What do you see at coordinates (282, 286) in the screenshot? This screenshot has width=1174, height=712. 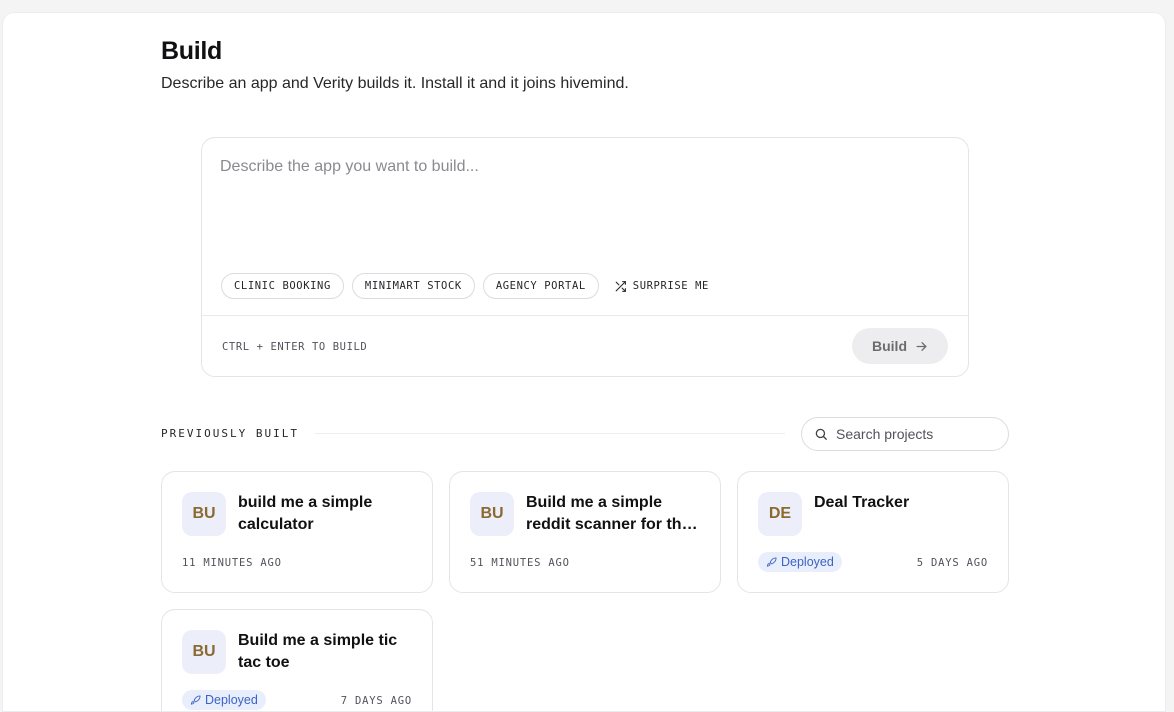 I see `chip-clinic-booking: CLINIC BOOKING` at bounding box center [282, 286].